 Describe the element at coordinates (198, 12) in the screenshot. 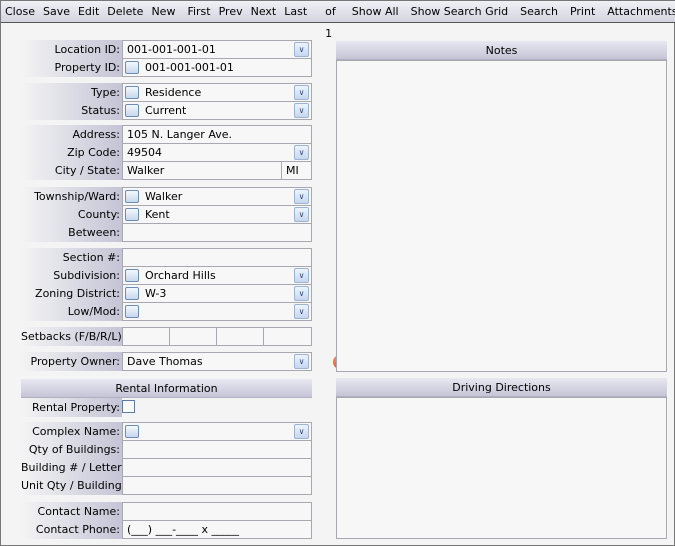

I see `first-button: First` at that location.